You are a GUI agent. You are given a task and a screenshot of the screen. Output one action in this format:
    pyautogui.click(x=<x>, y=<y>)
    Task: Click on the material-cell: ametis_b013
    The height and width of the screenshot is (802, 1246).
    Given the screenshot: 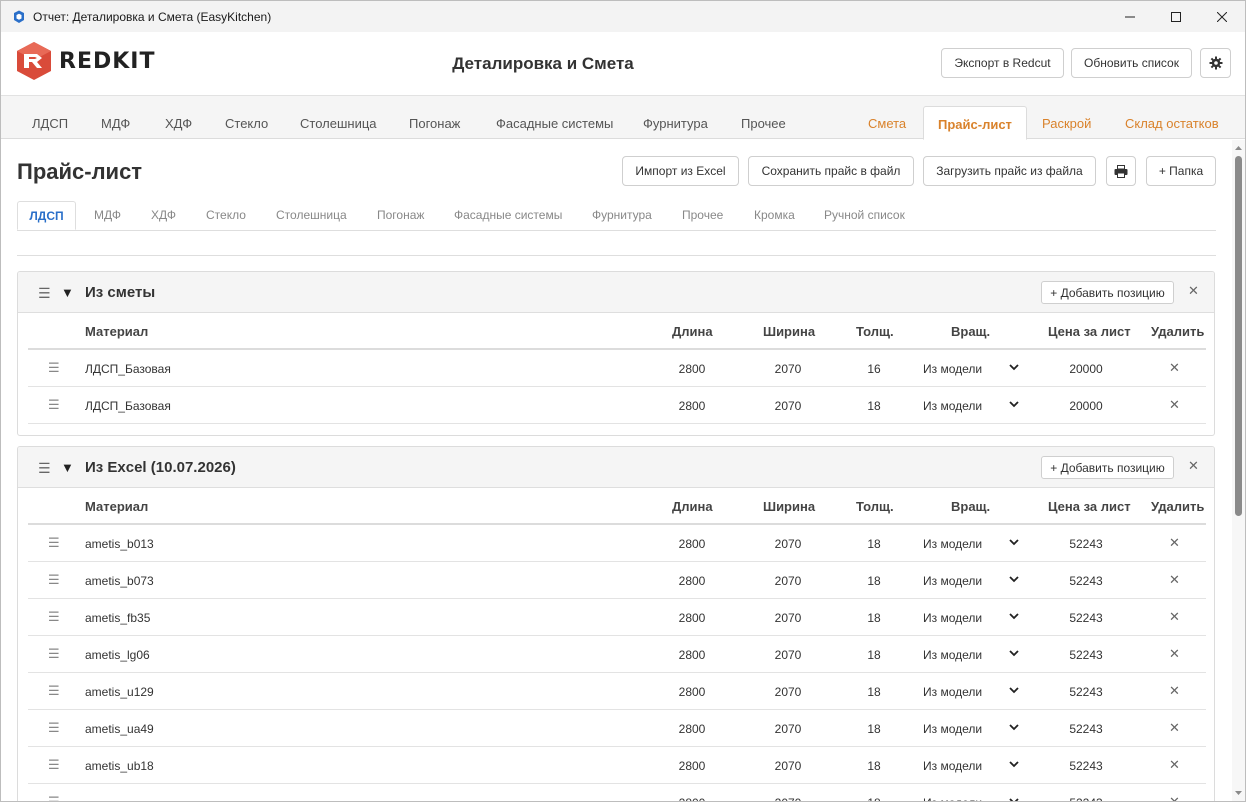 What is the action you would take?
    pyautogui.click(x=119, y=544)
    